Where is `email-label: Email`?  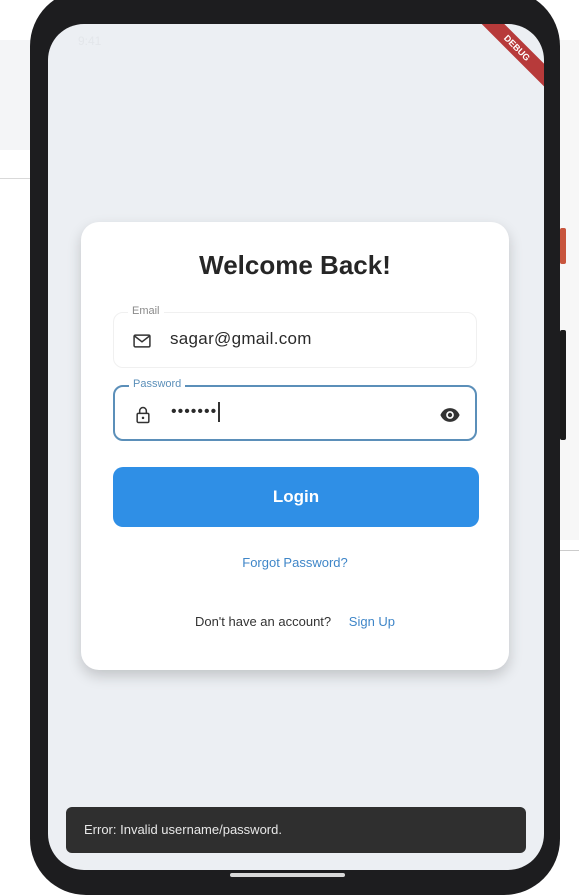
email-label: Email is located at coordinates (146, 311).